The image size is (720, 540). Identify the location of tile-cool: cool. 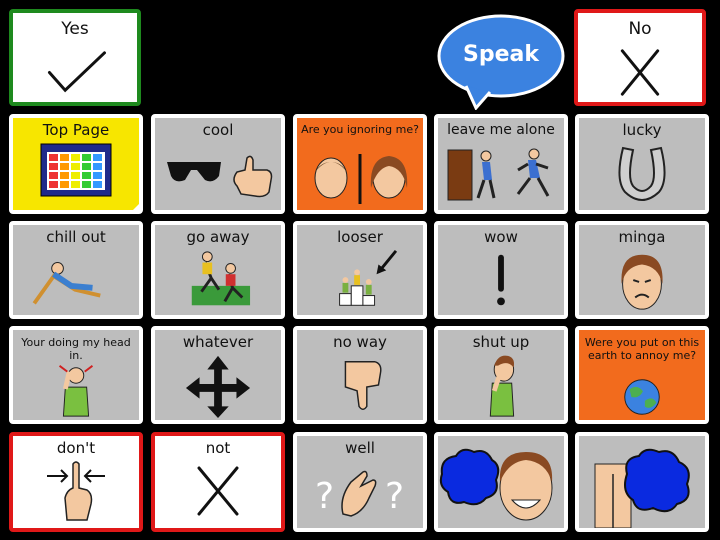
(218, 164).